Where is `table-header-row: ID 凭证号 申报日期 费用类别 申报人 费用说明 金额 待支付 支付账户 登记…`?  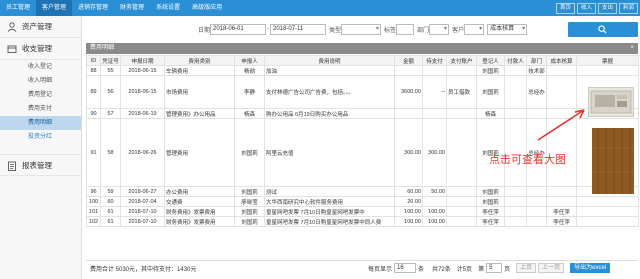
table-header-row: ID 凭证号 申报日期 费用类别 申报人 费用说明 金额 待支付 支付账户 登记… is located at coordinates (362, 60).